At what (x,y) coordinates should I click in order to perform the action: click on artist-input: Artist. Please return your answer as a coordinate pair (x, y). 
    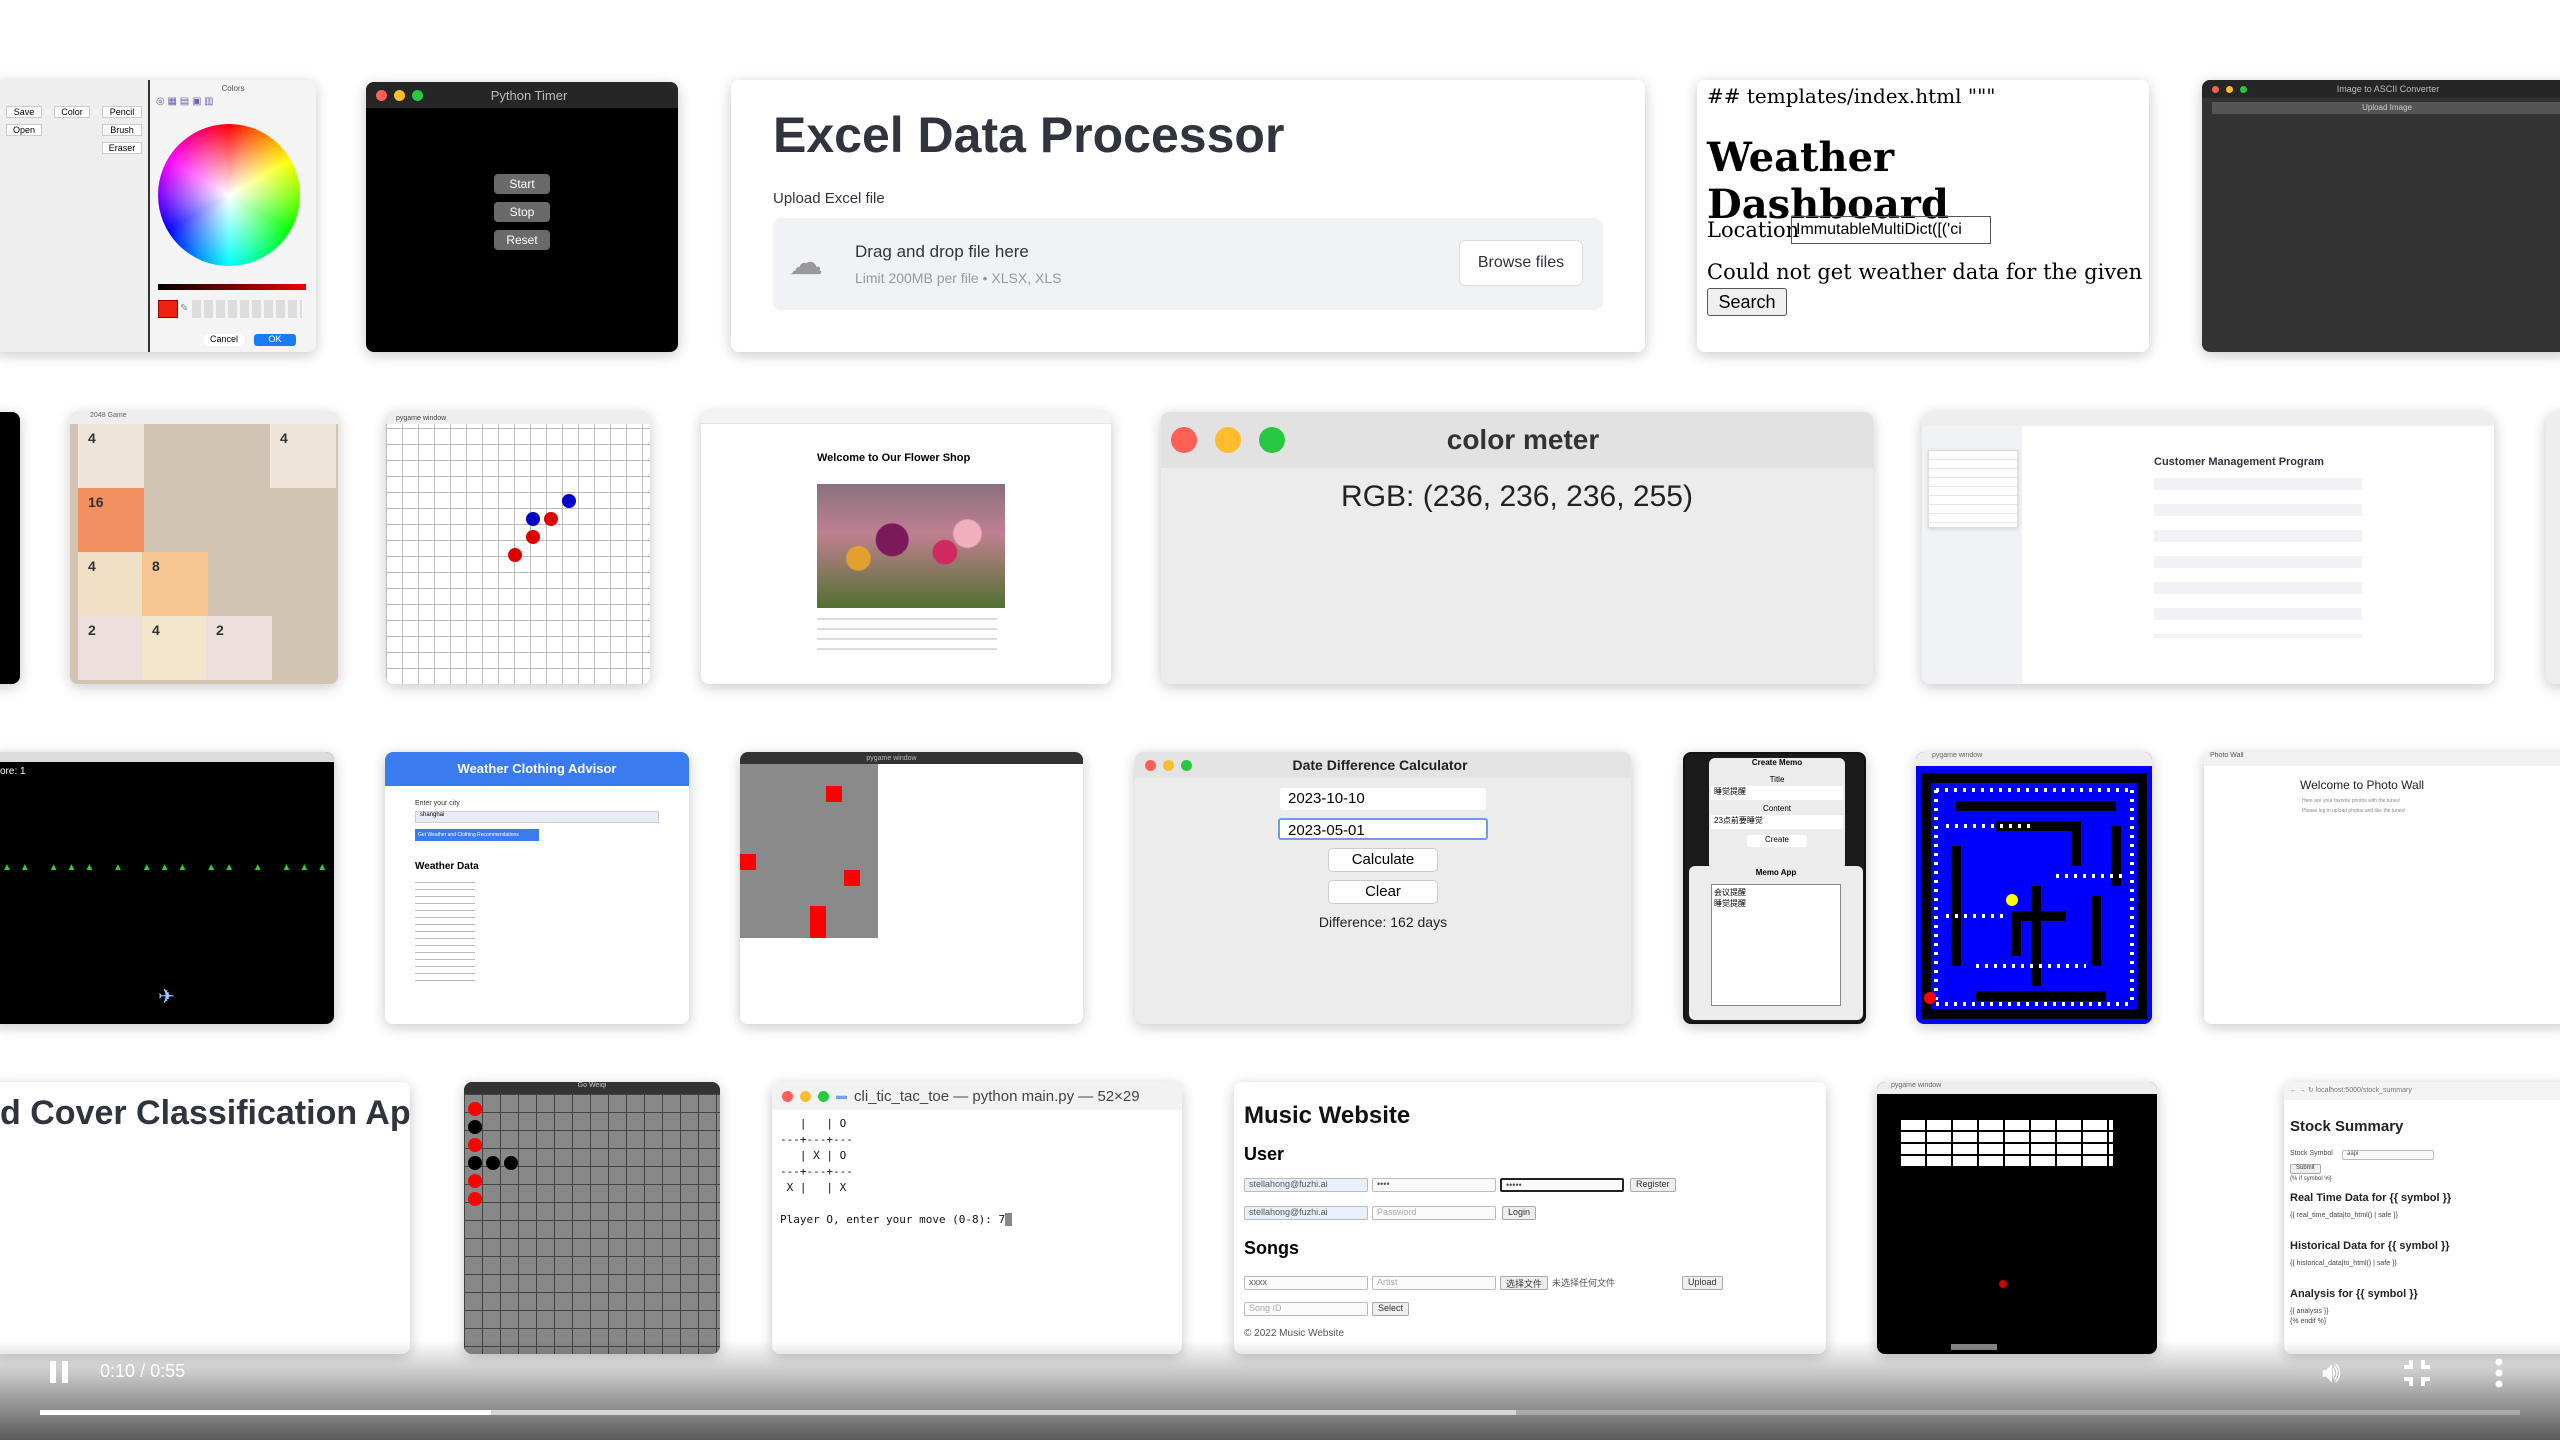
    Looking at the image, I should click on (1434, 1283).